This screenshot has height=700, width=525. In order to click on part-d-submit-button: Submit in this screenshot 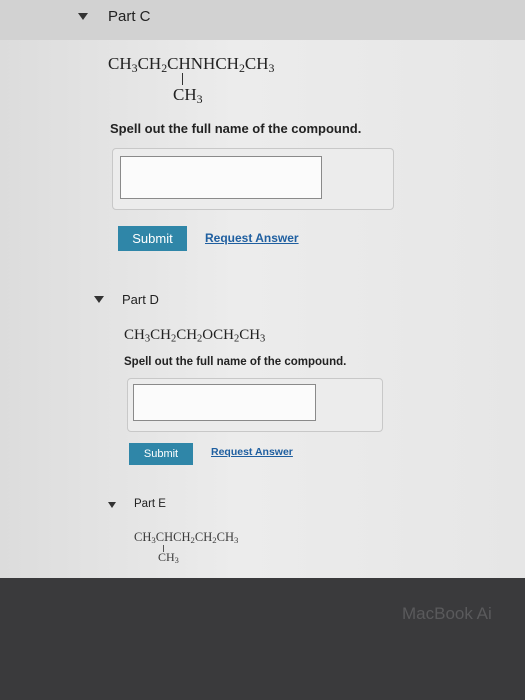, I will do `click(161, 454)`.